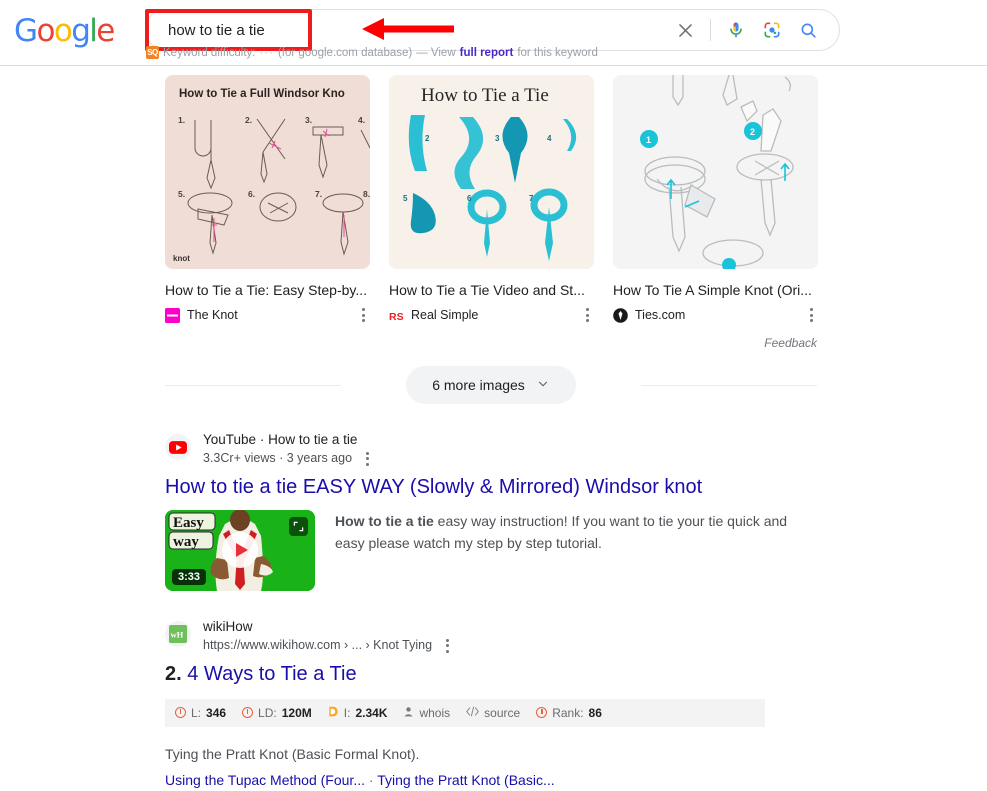 This screenshot has height=791, width=987. I want to click on svg-text: 4, so click(549, 138).